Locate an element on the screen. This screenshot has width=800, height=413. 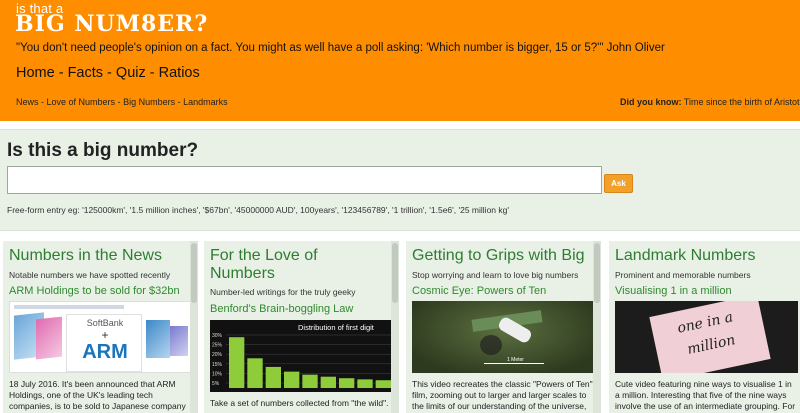
card-subtitle: Number-led writings for the truly geeky is located at coordinates (283, 292).